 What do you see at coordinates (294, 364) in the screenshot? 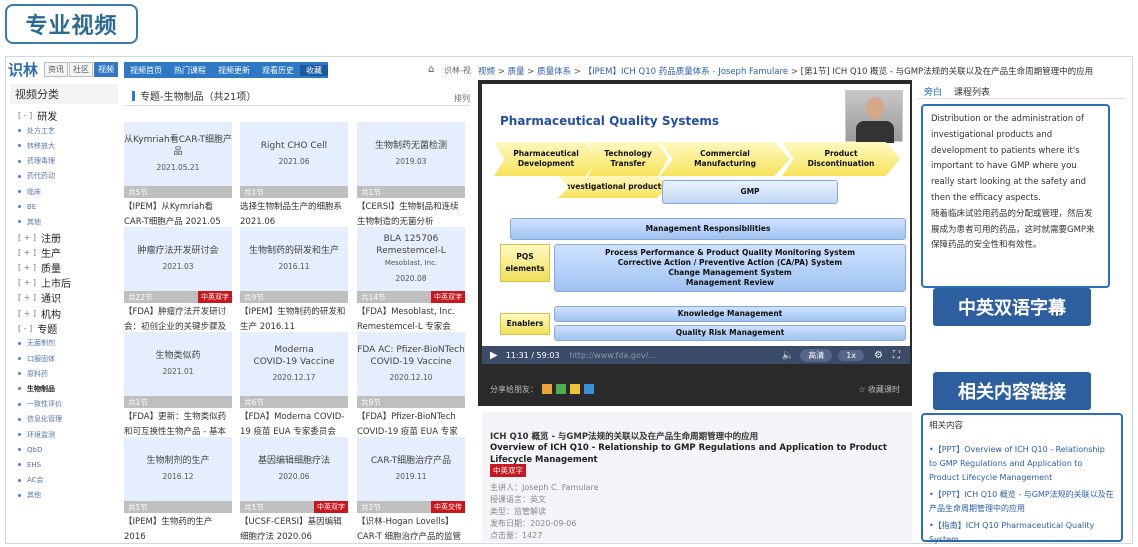
I see `video-thumbnail: Moderna COVID-19 Vaccine 2020.12.17` at bounding box center [294, 364].